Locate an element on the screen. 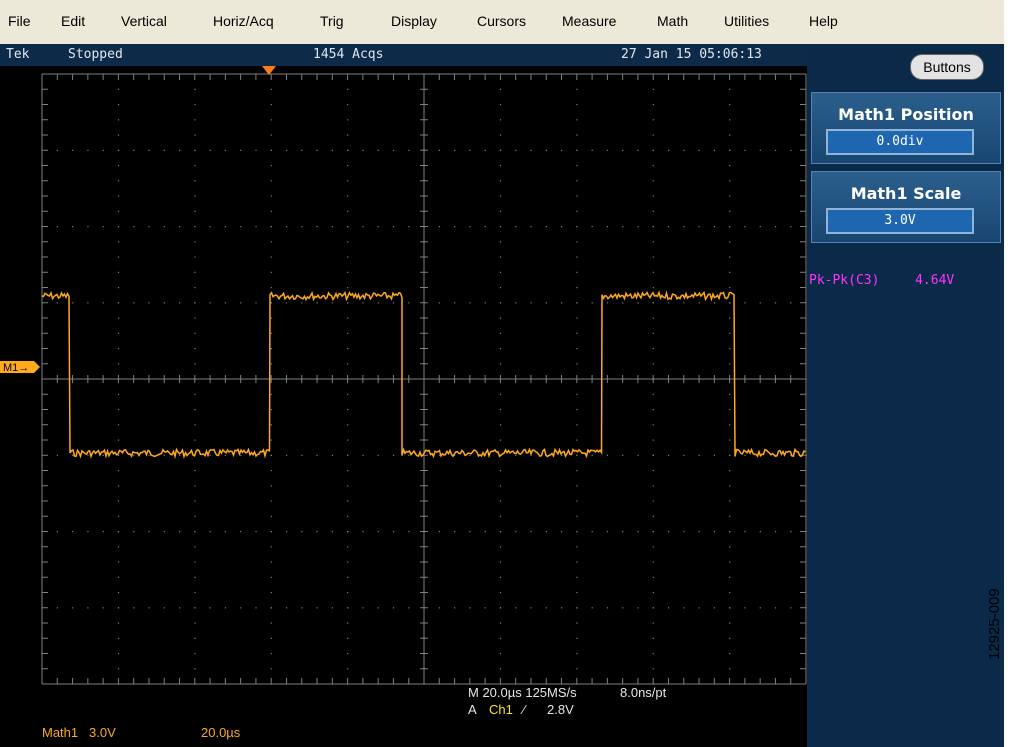 The image size is (1024, 747). menu-horiz-acq: Horiz/Acq is located at coordinates (243, 21).